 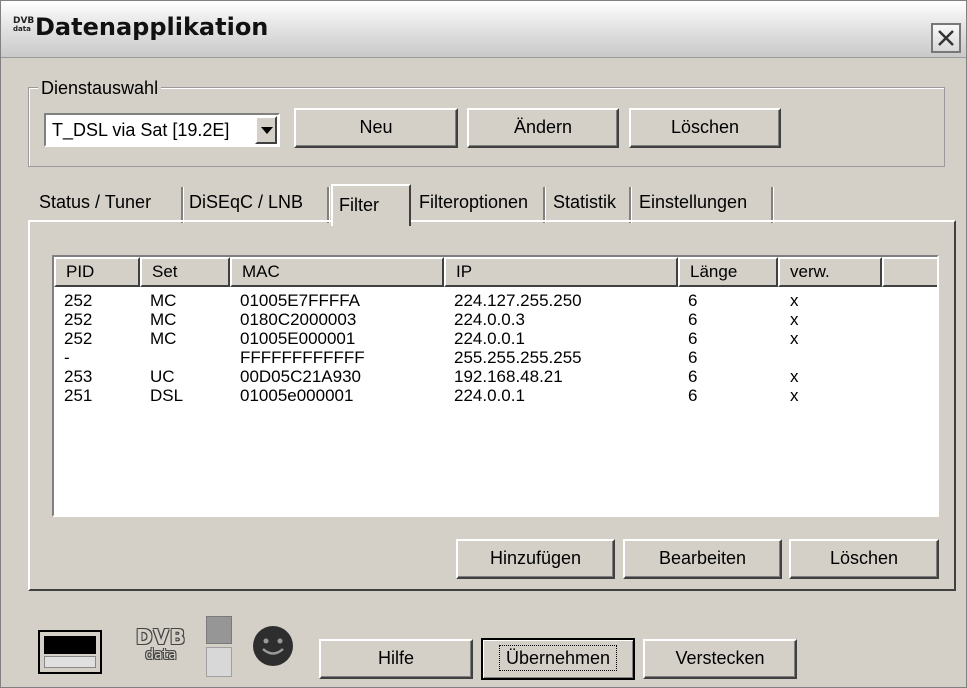 I want to click on table-row: - FFFFFFFFFFFF 255.255.255.255 6, so click(x=494, y=357).